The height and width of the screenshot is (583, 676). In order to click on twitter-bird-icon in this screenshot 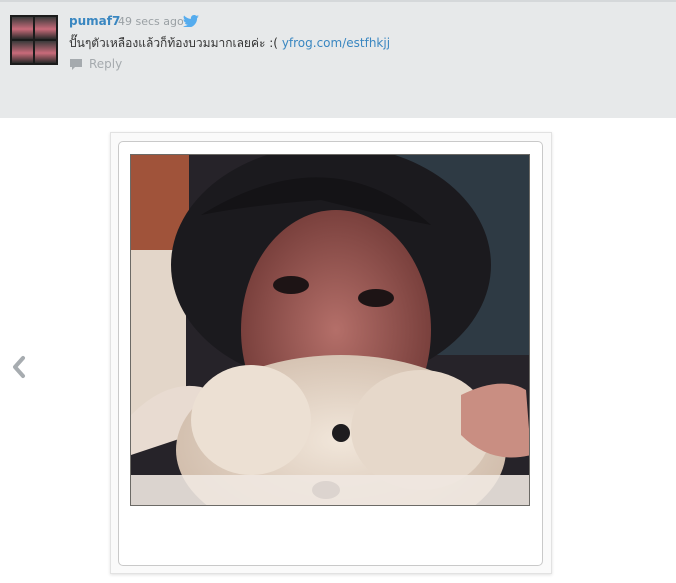, I will do `click(191, 21)`.